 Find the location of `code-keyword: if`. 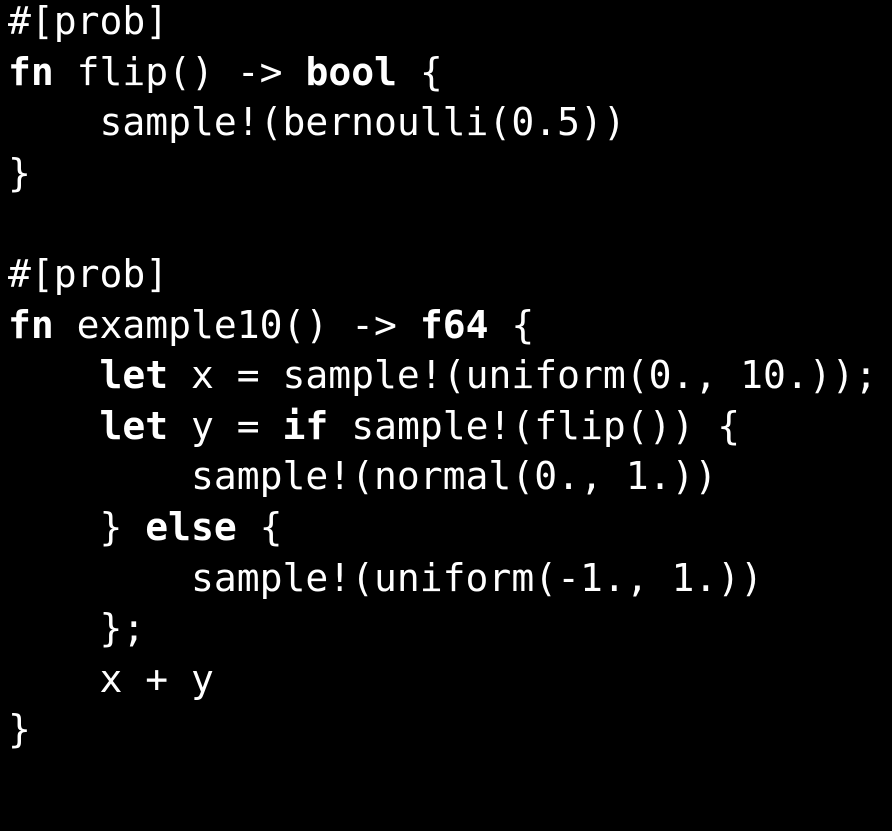

code-keyword: if is located at coordinates (305, 425).